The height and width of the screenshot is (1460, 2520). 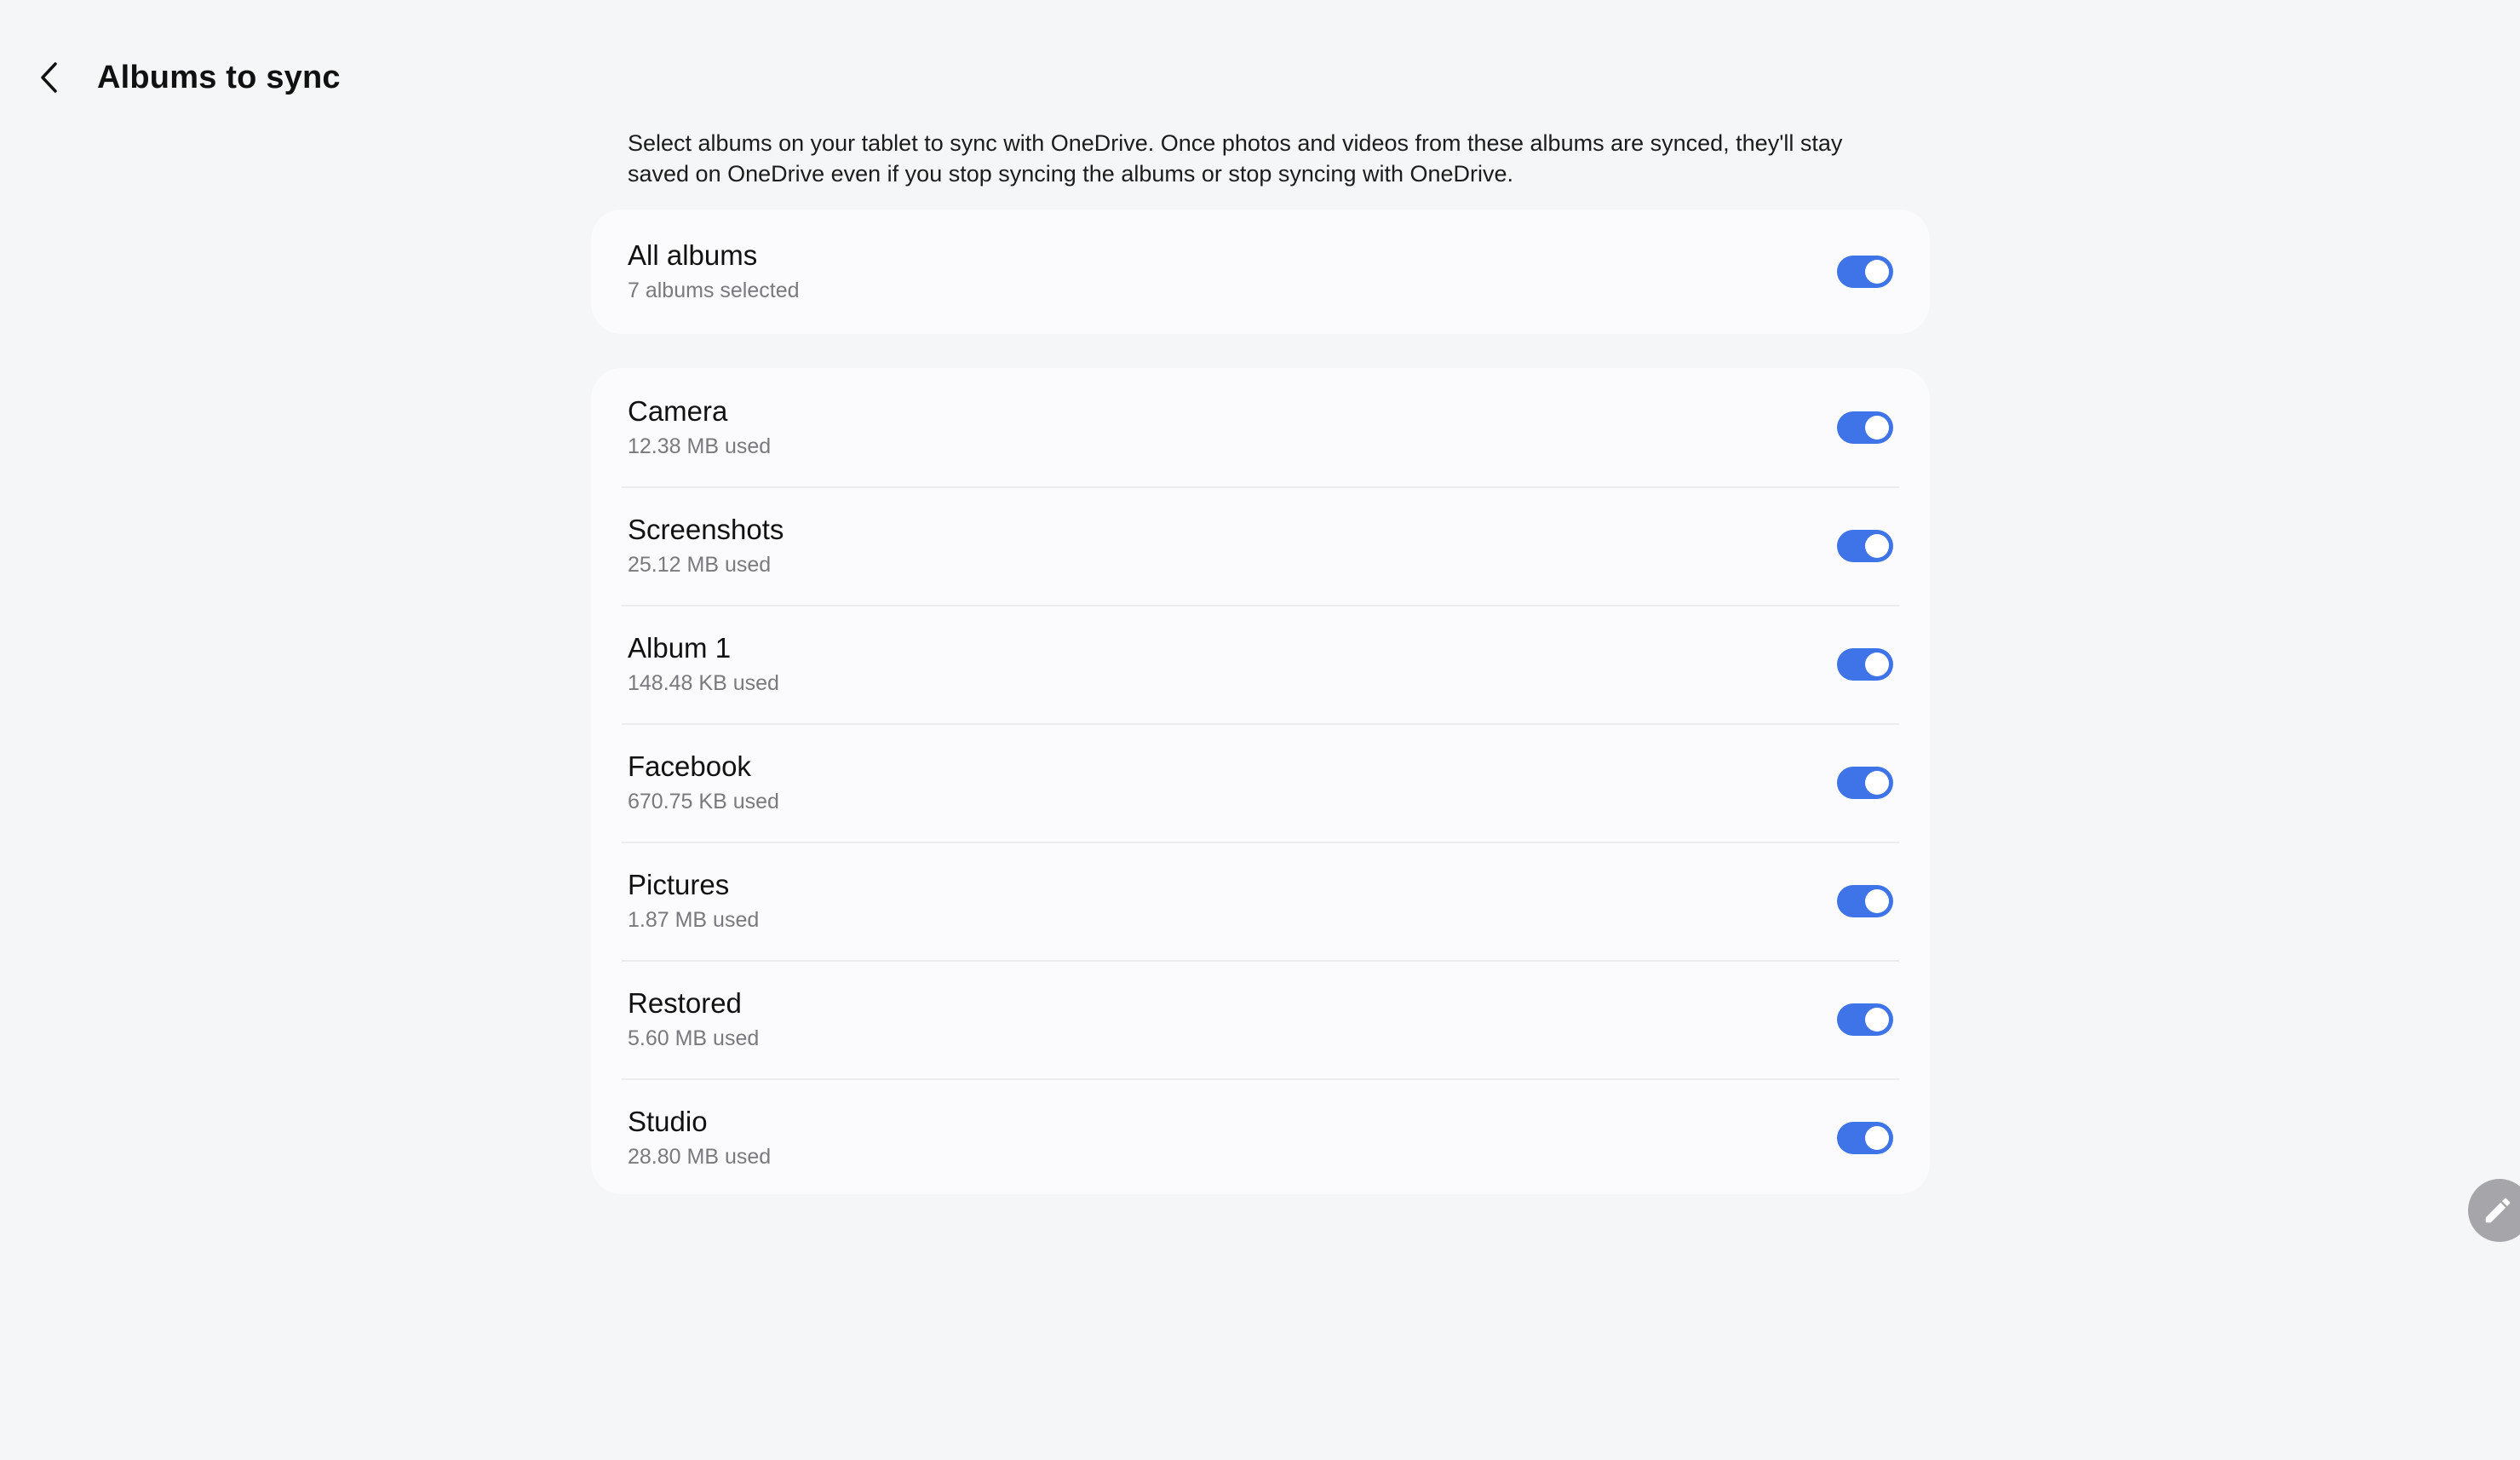 What do you see at coordinates (2498, 1210) in the screenshot?
I see `pencil-icon` at bounding box center [2498, 1210].